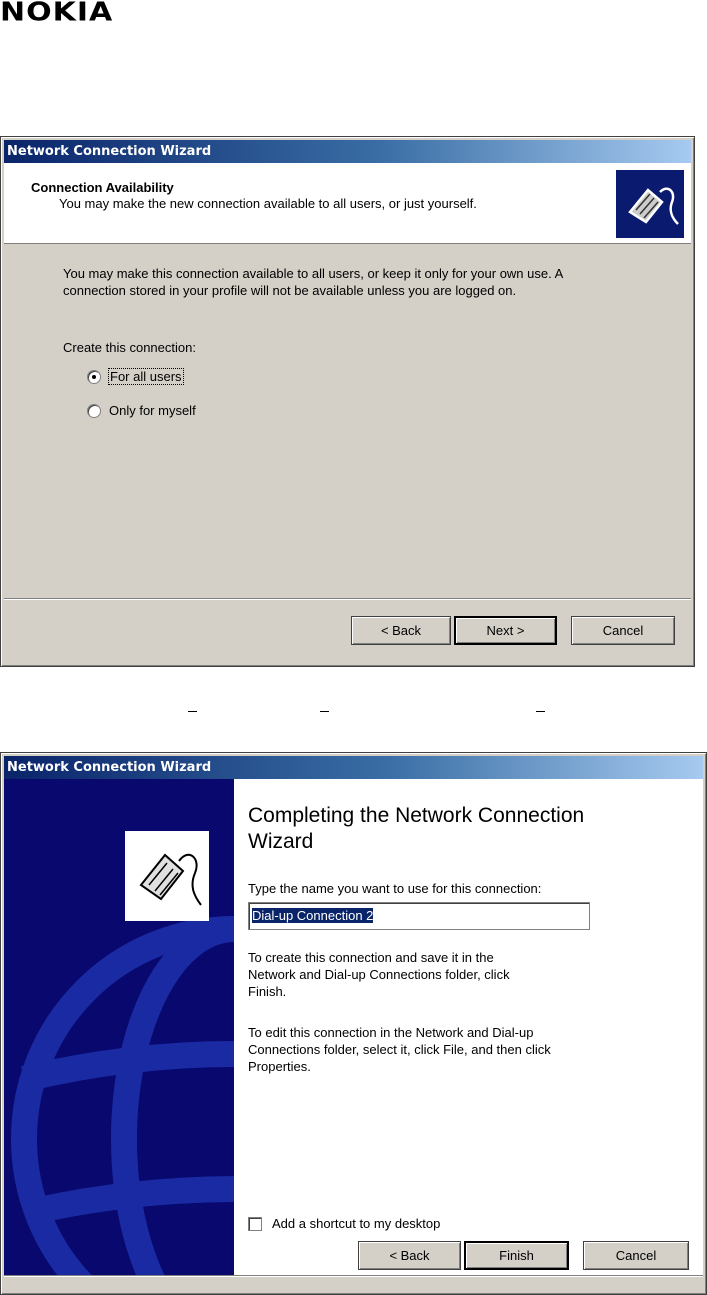 The width and height of the screenshot is (707, 1295). What do you see at coordinates (281, 841) in the screenshot?
I see `completion-heading-line: Wizard` at bounding box center [281, 841].